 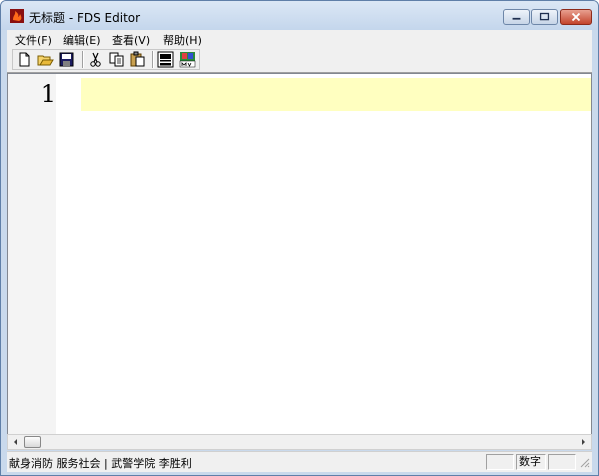 What do you see at coordinates (48, 94) in the screenshot?
I see `line-number: 1` at bounding box center [48, 94].